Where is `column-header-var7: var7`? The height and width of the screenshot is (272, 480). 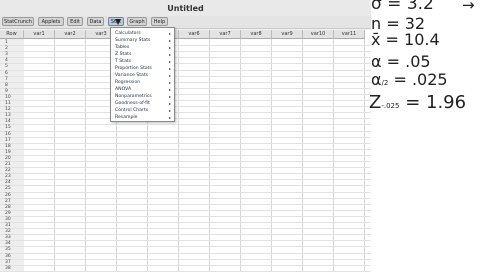
column-header-var7: var7 is located at coordinates (225, 34).